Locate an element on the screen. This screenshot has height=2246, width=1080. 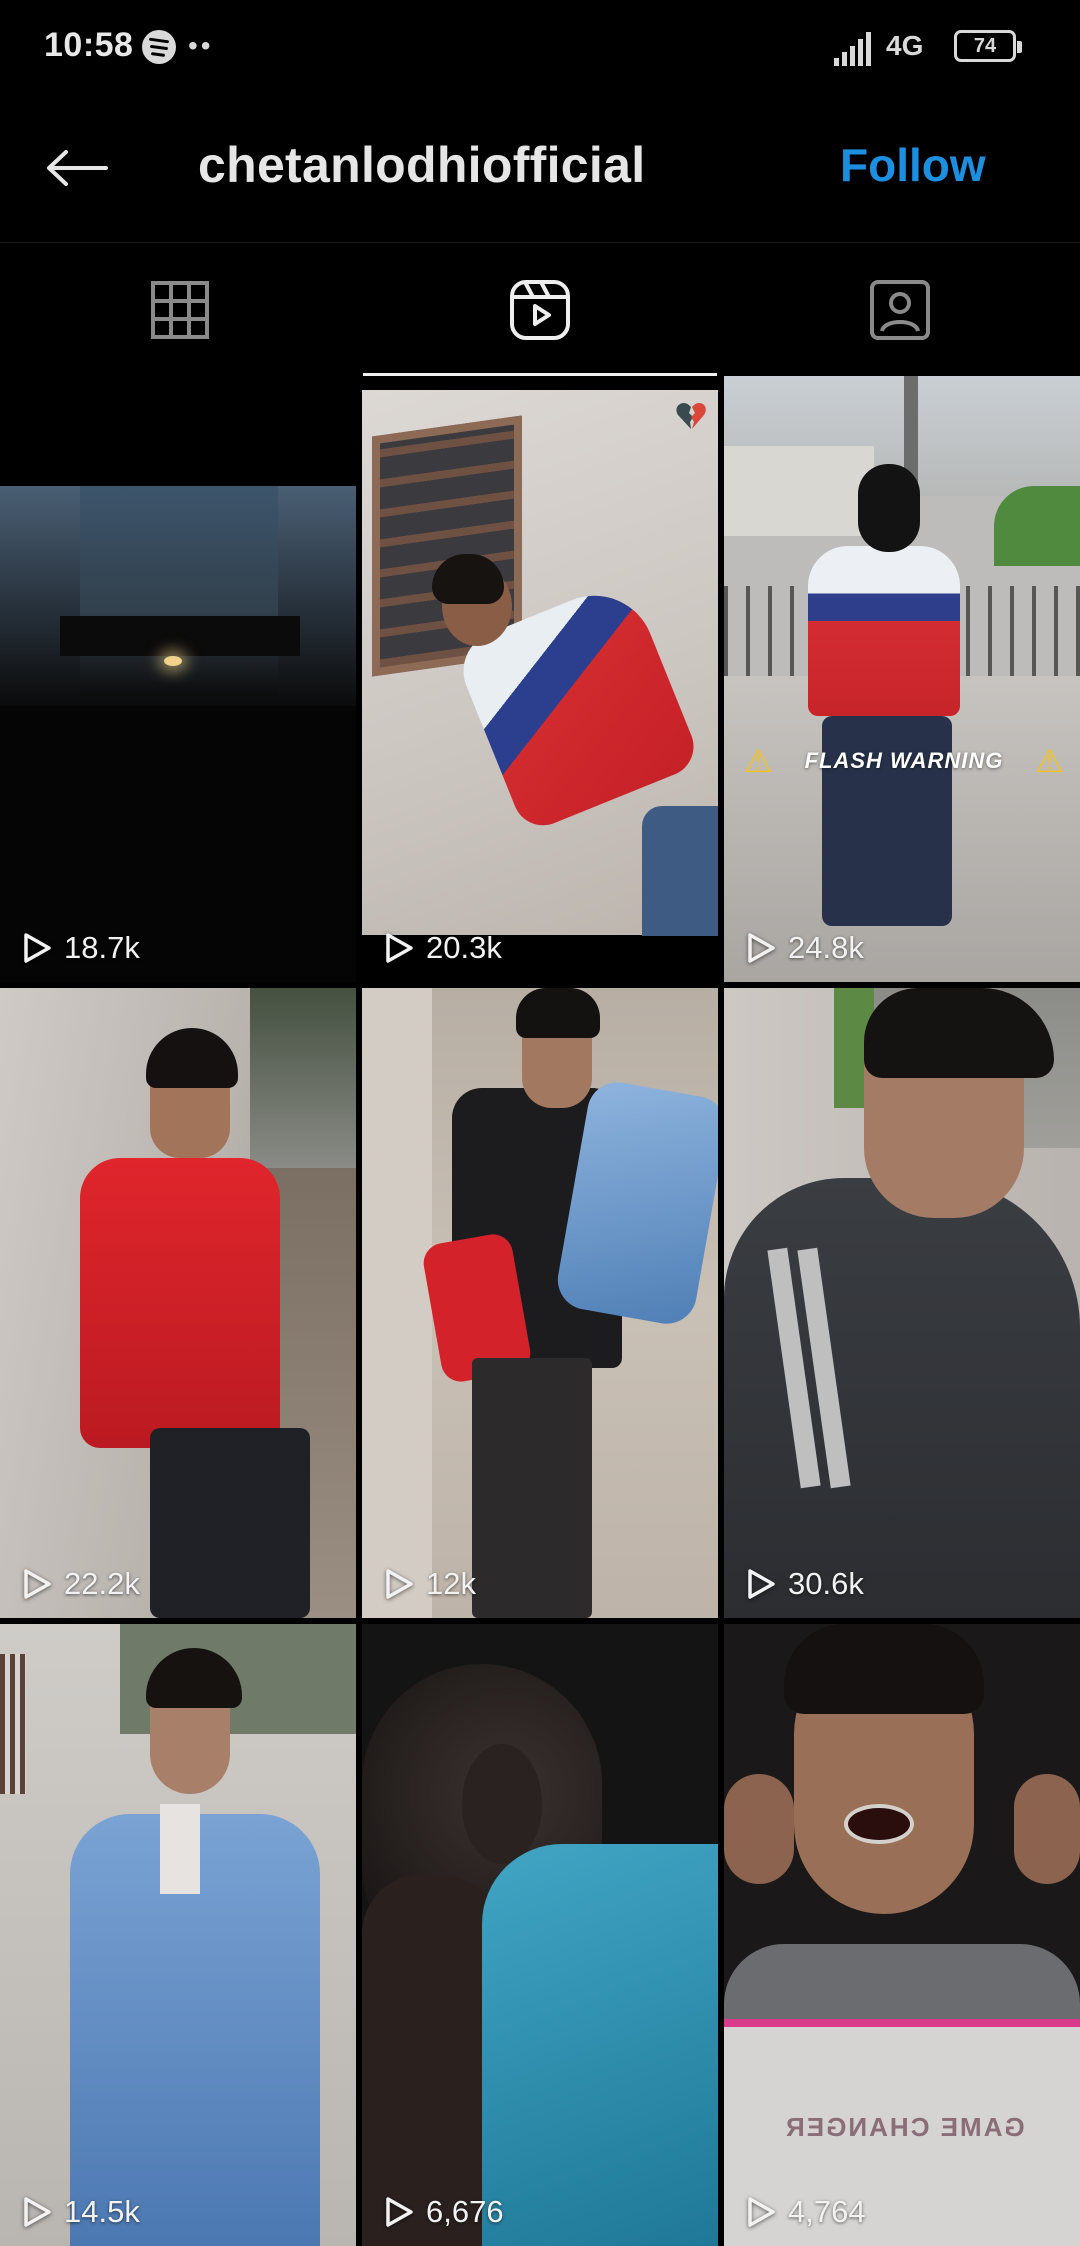
signal-icon is located at coordinates (856, 48).